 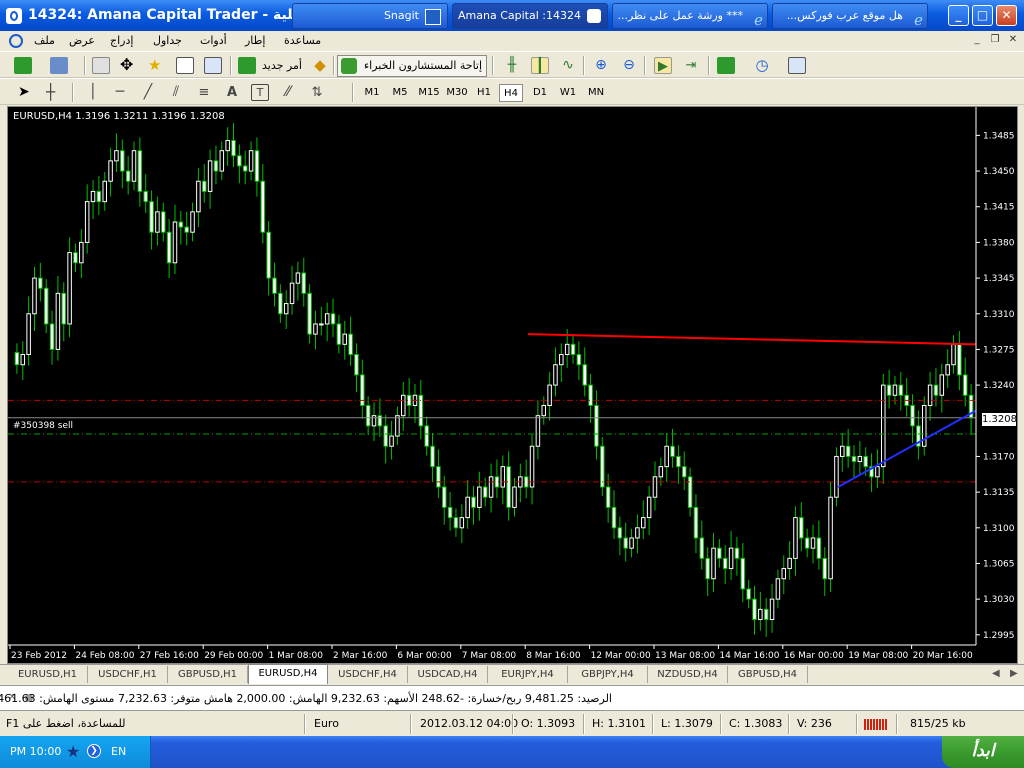 I want to click on tab-scroll-right-icon: ▶, so click(x=1014, y=673).